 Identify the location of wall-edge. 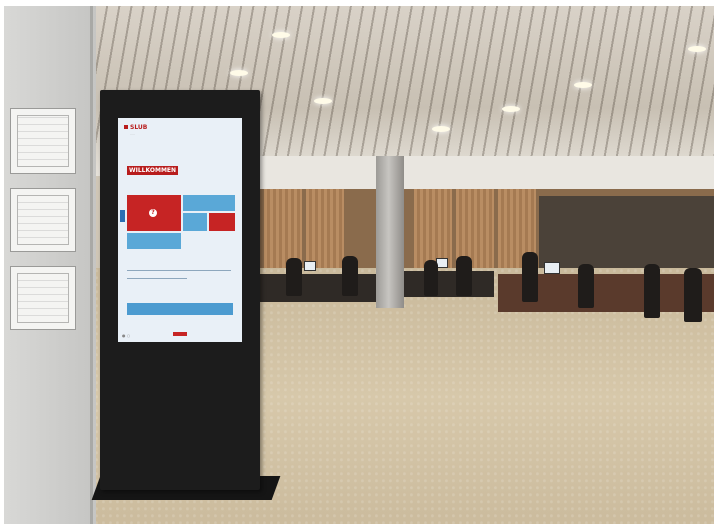
(91, 265).